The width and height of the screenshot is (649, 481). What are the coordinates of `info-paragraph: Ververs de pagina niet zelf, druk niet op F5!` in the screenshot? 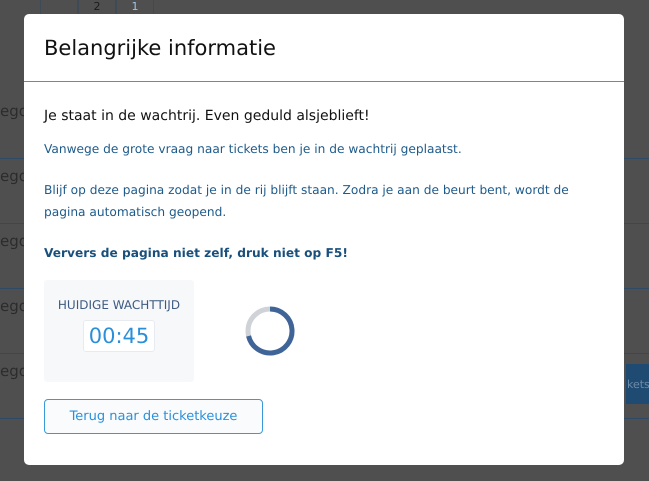 It's located at (196, 253).